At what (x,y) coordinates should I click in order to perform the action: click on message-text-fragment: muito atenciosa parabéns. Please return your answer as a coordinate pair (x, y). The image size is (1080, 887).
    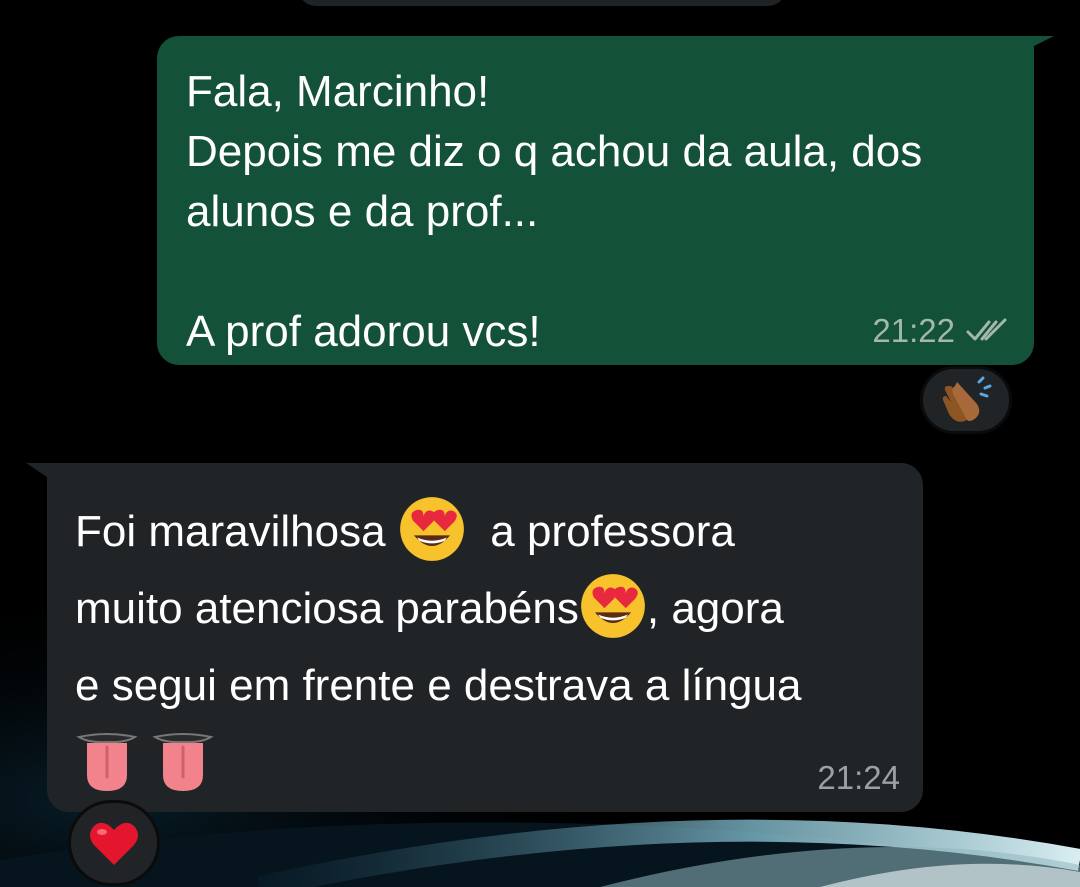
    Looking at the image, I should click on (327, 608).